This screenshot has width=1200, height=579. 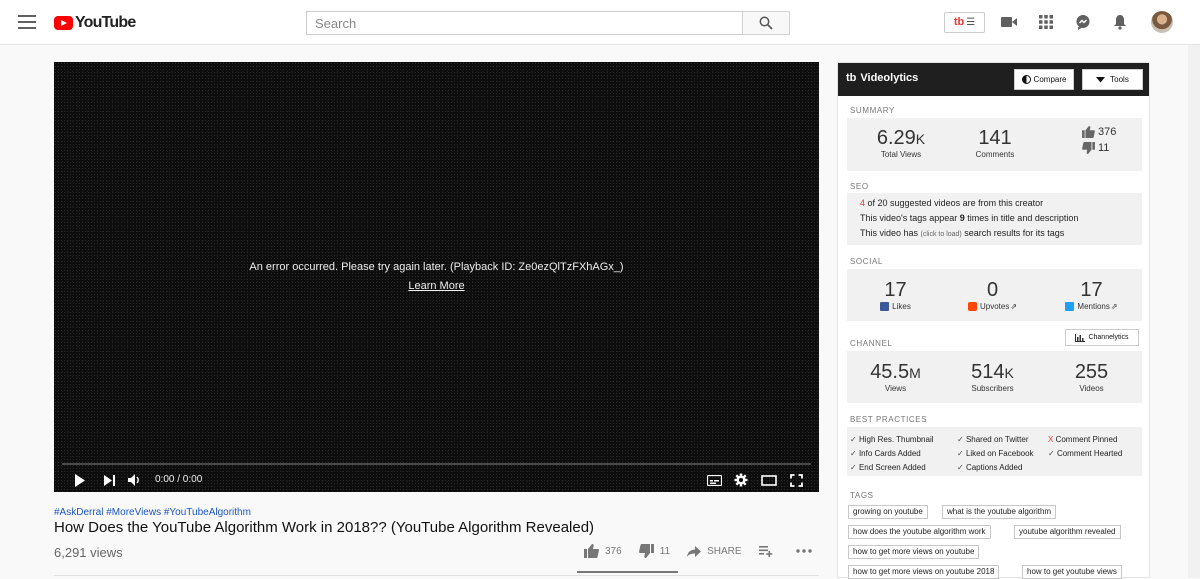 What do you see at coordinates (1086, 439) in the screenshot?
I see `bp-label: Comment Pinned` at bounding box center [1086, 439].